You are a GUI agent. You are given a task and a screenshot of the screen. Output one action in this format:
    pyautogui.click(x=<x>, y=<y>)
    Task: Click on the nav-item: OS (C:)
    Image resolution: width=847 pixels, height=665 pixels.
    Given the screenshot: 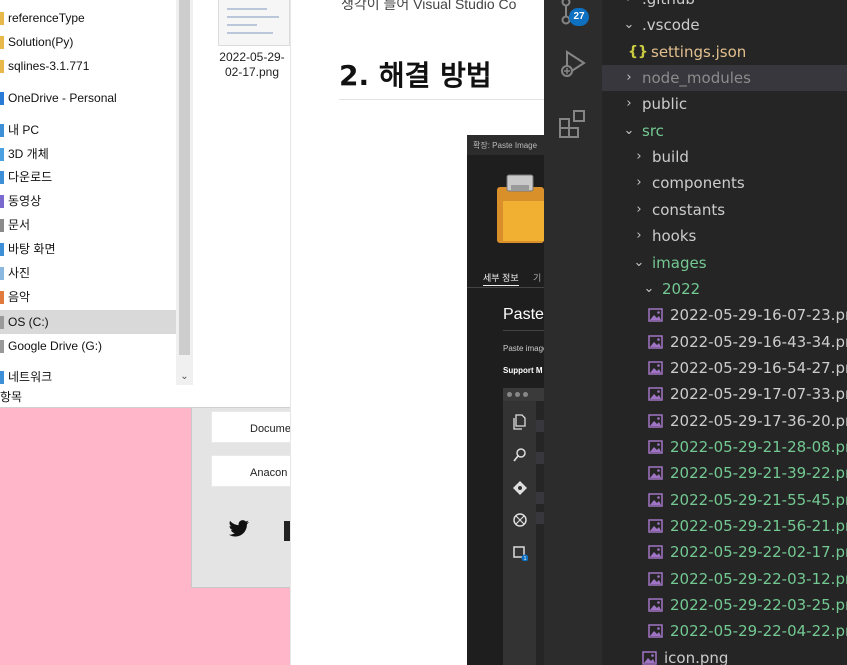 What is the action you would take?
    pyautogui.click(x=88, y=322)
    